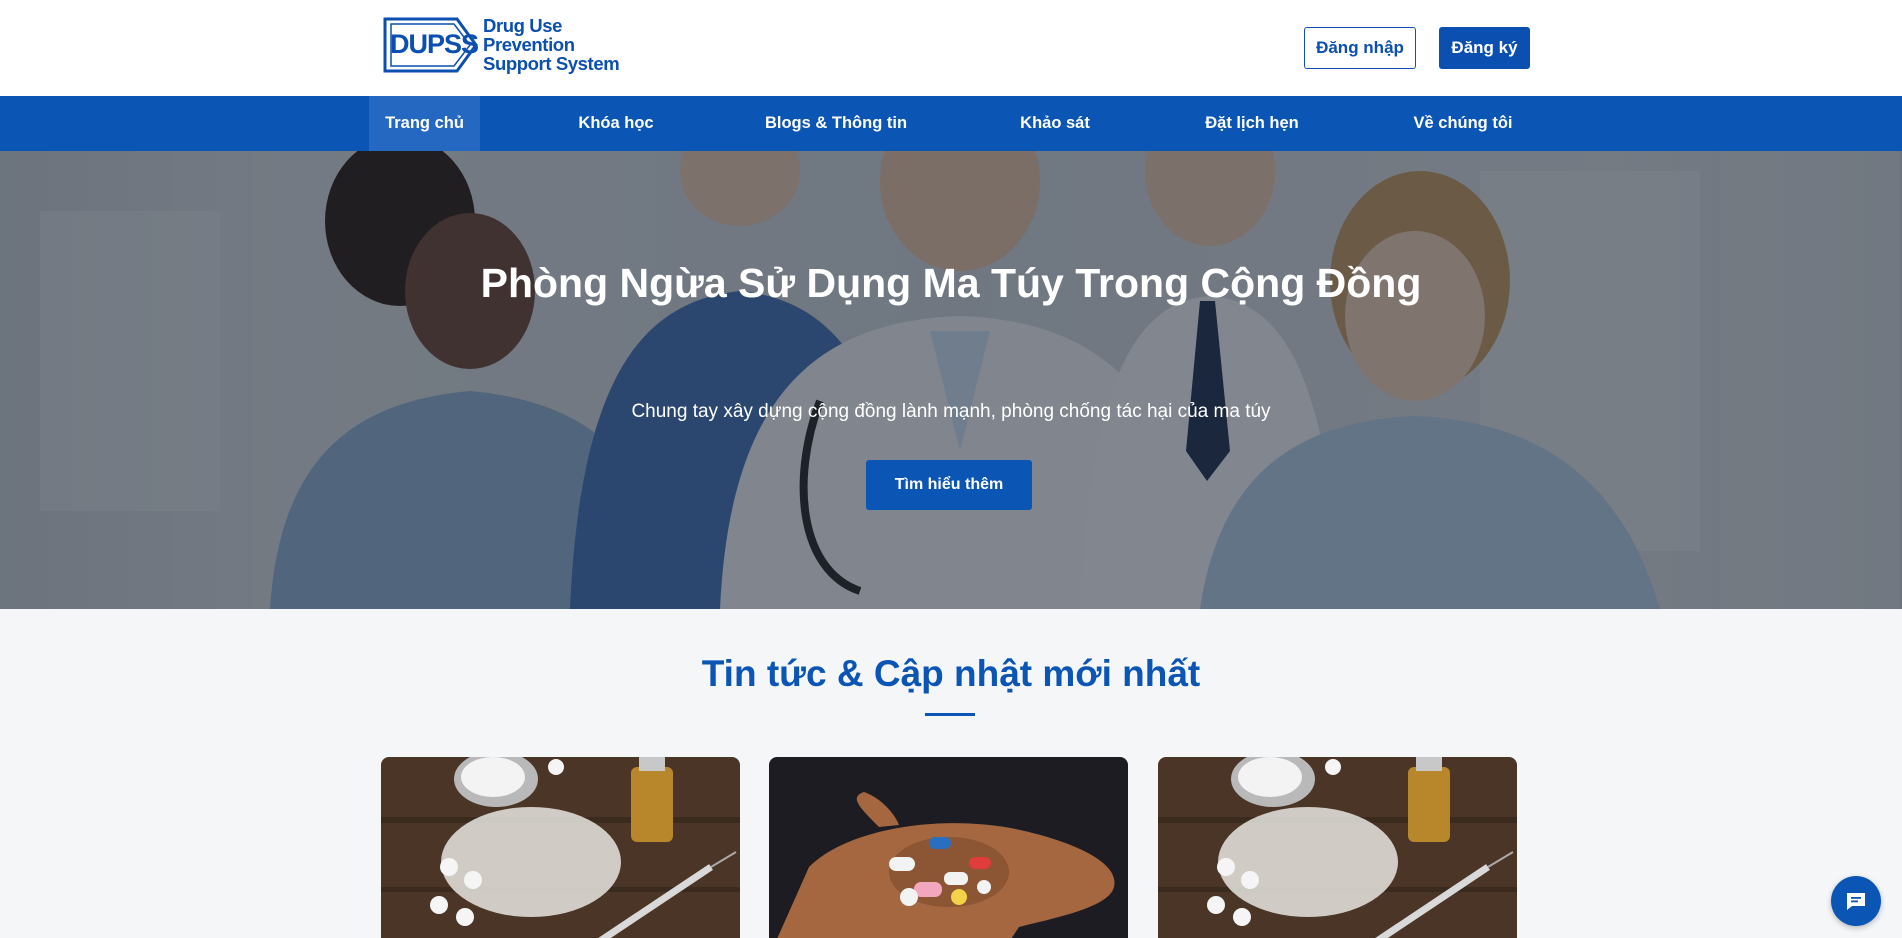 Image resolution: width=1902 pixels, height=938 pixels. I want to click on nav-item-blogs: Blogs & Thông tin, so click(836, 123).